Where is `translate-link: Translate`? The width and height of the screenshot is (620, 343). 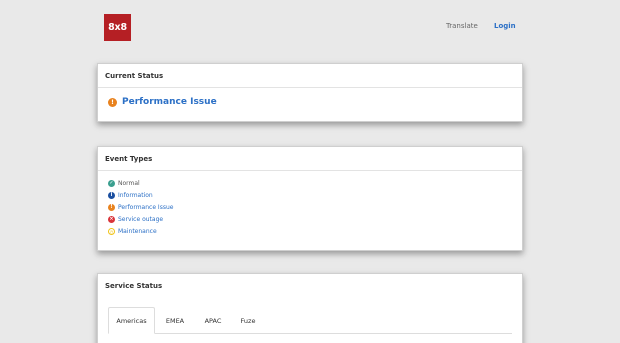 translate-link: Translate is located at coordinates (462, 26).